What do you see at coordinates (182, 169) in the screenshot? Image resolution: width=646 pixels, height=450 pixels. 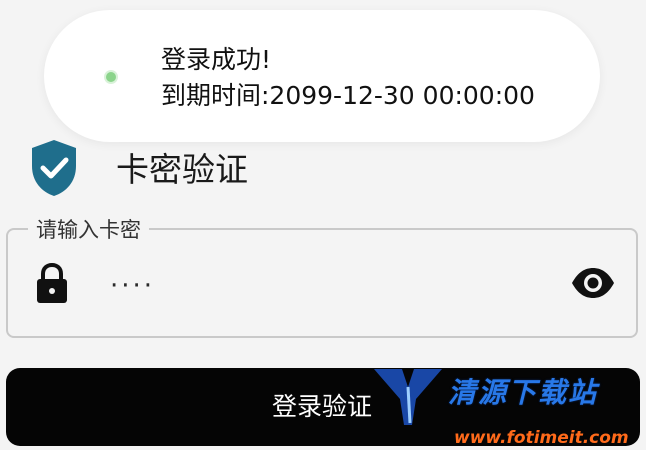 I see `page-title: 卡密验证` at bounding box center [182, 169].